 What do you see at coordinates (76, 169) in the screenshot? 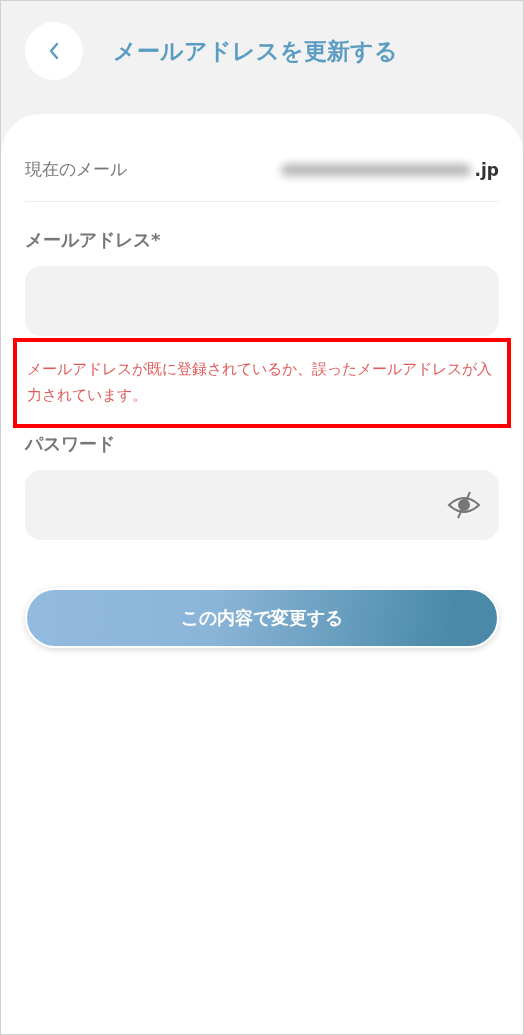
I see `current-email-label: 現在のメール` at bounding box center [76, 169].